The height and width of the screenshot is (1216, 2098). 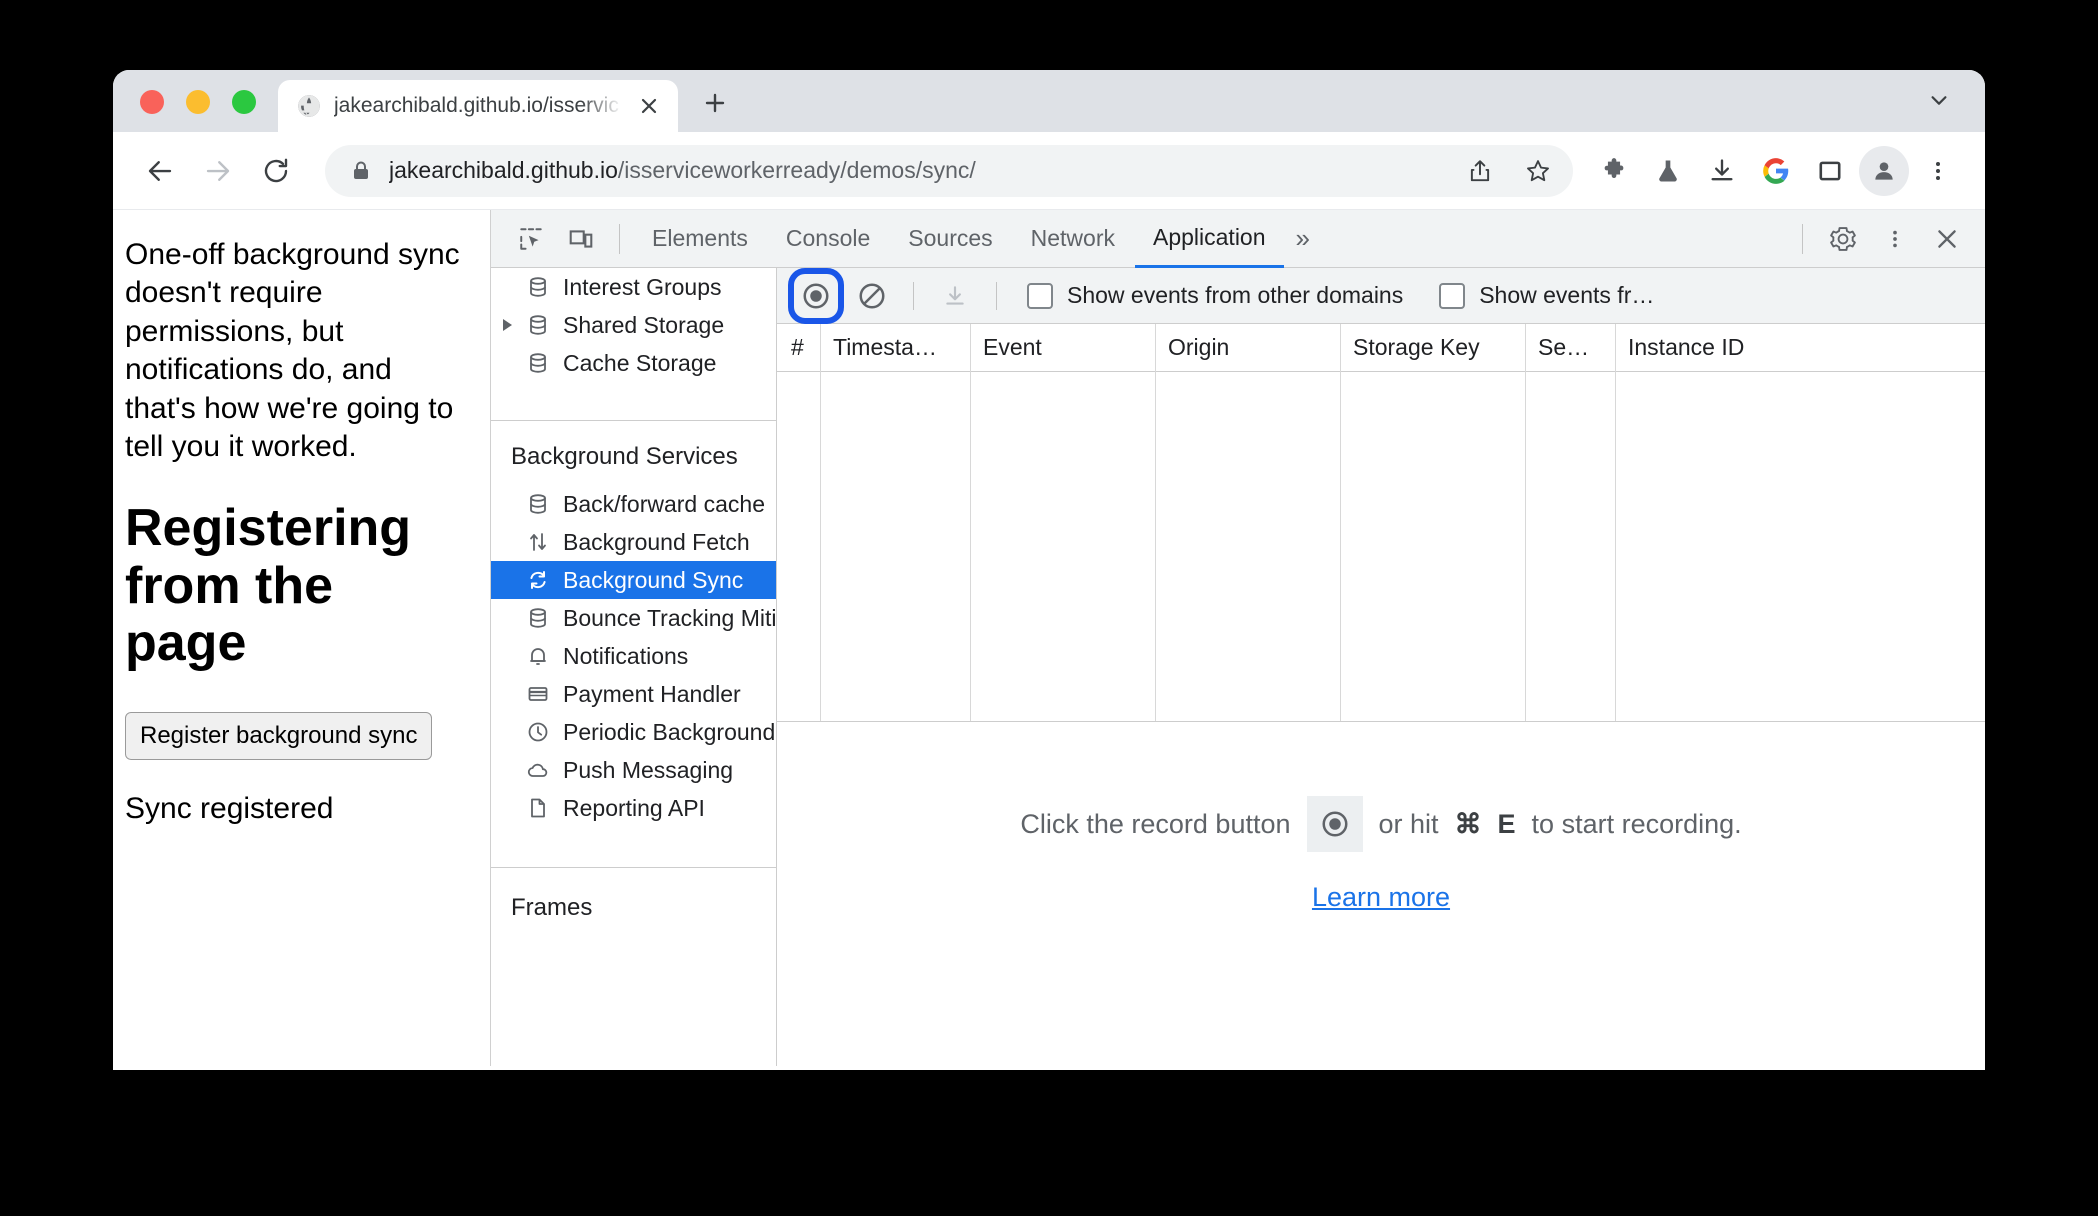 What do you see at coordinates (538, 770) in the screenshot?
I see `cloud-icon` at bounding box center [538, 770].